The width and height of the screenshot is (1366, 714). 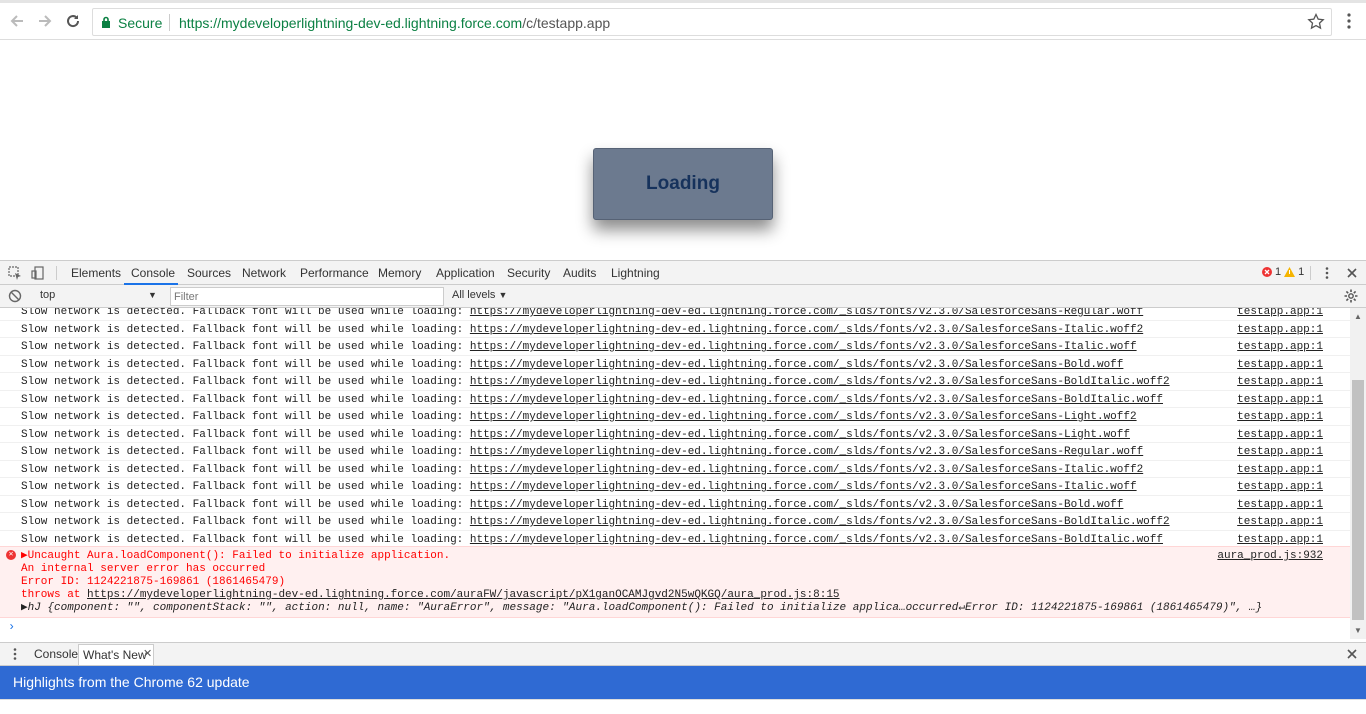 I want to click on context-value: top, so click(x=48, y=295).